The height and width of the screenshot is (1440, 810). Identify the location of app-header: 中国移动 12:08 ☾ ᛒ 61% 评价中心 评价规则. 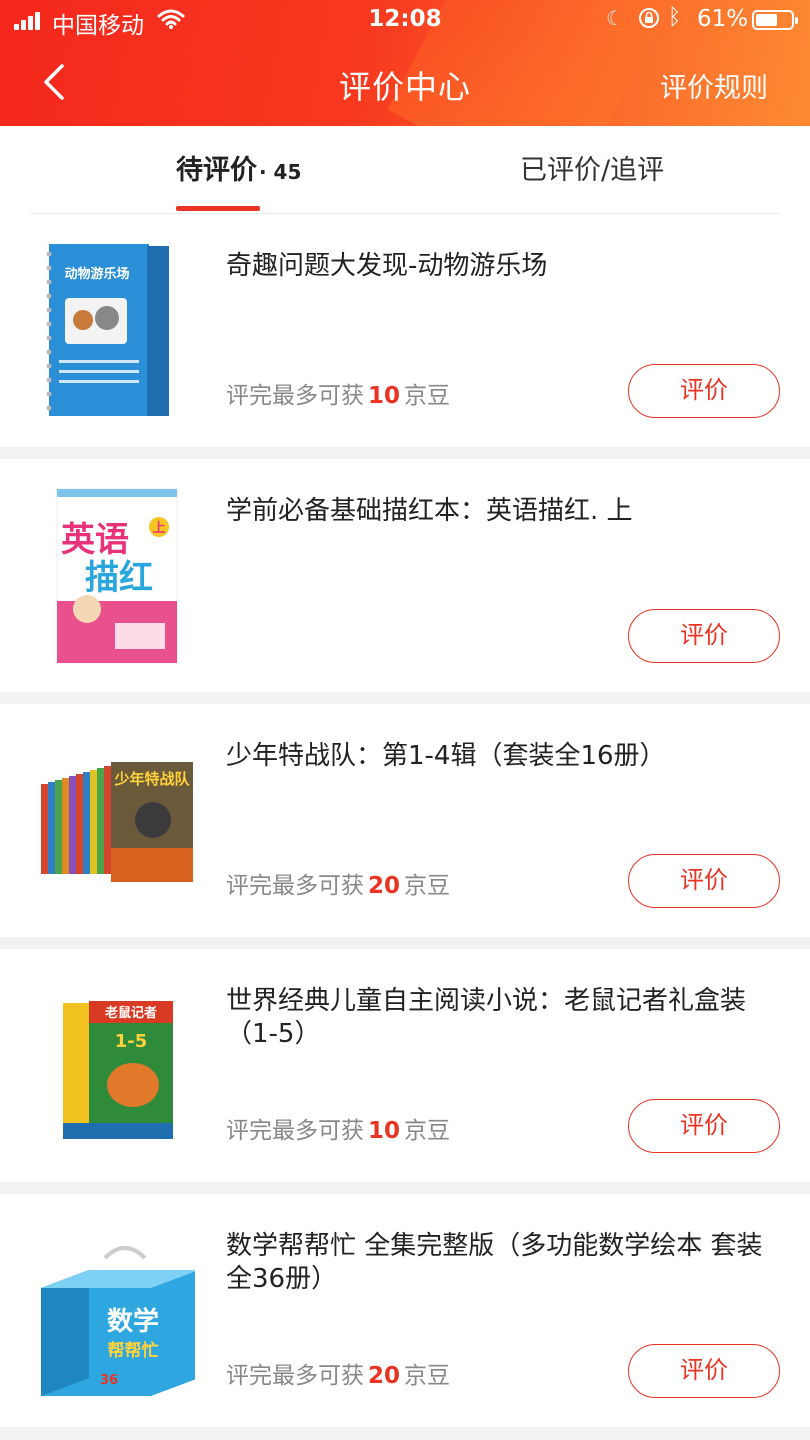
(405, 63).